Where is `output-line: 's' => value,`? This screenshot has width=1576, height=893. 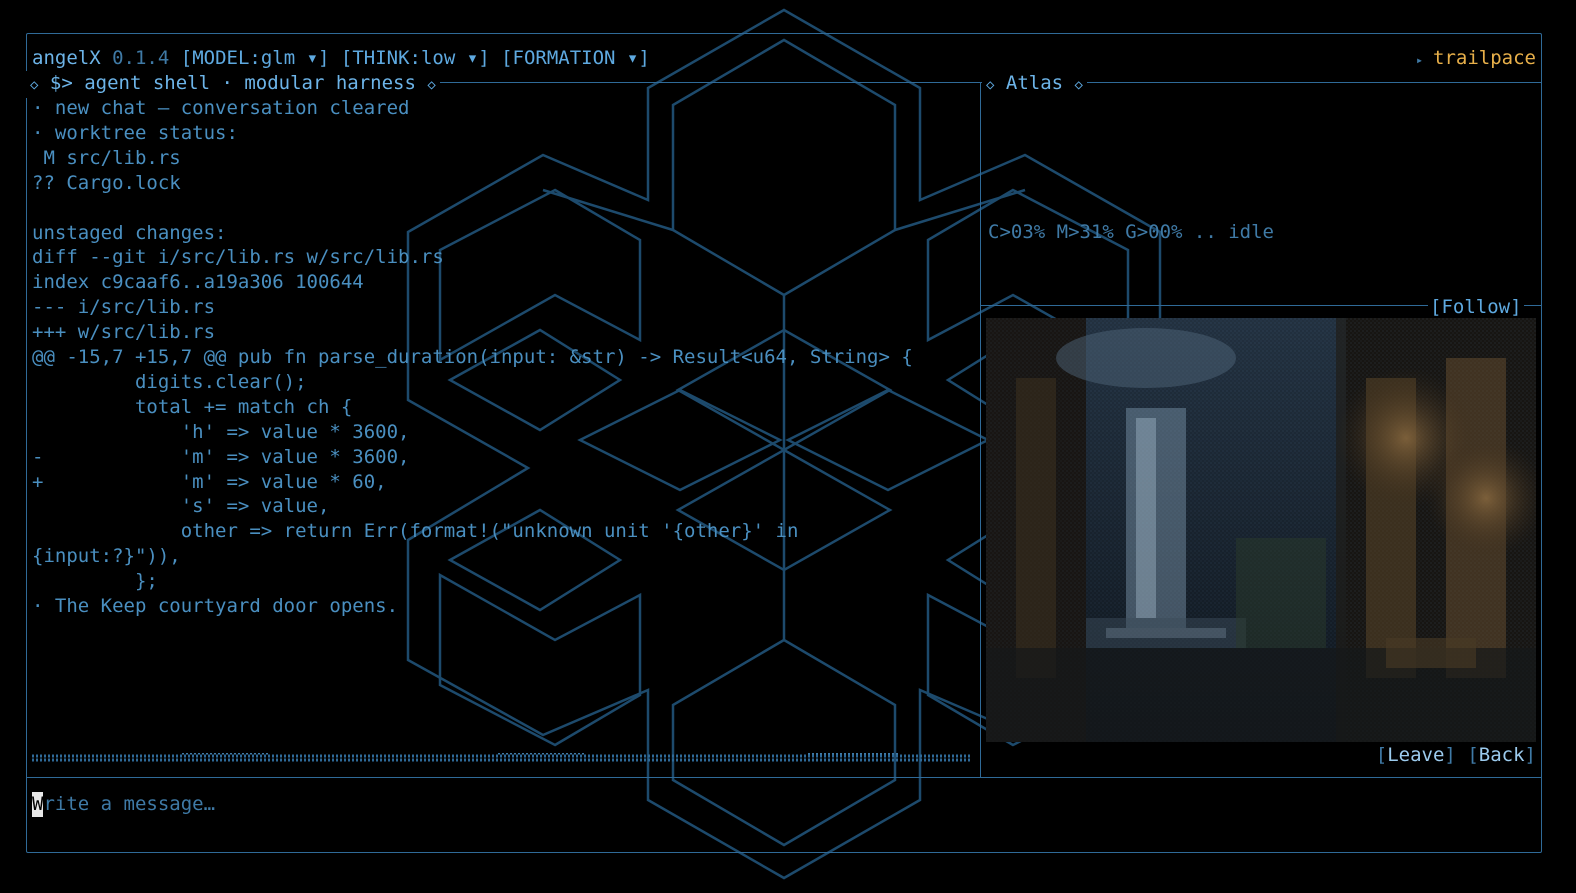 output-line: 's' => value, is located at coordinates (181, 506).